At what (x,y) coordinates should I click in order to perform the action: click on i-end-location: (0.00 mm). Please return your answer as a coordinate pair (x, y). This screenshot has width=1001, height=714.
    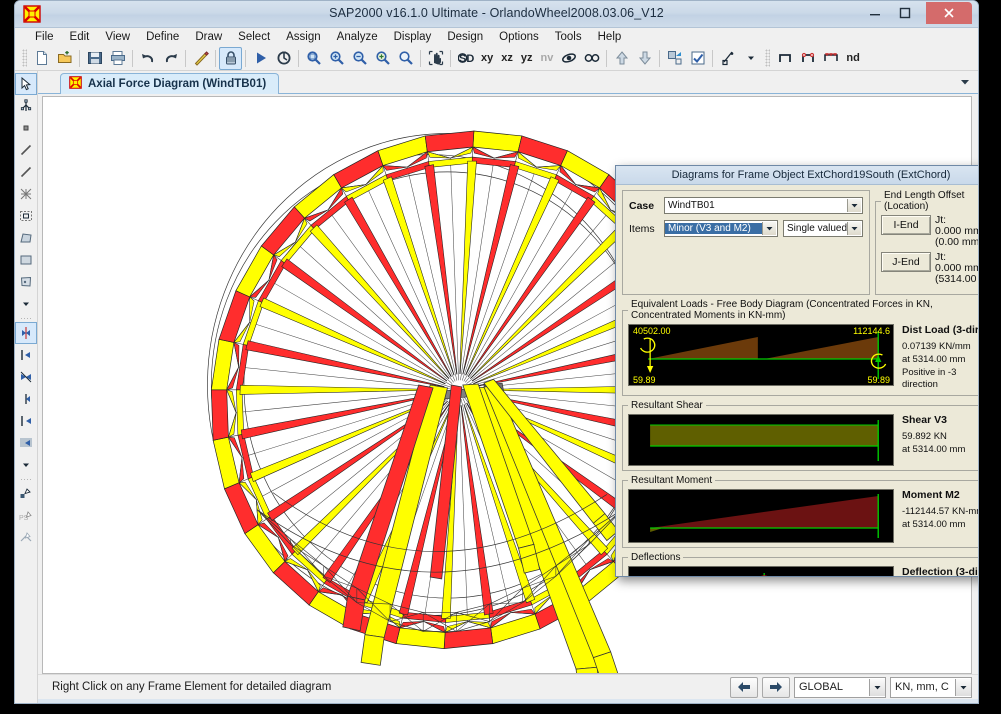
    Looking at the image, I should click on (957, 242).